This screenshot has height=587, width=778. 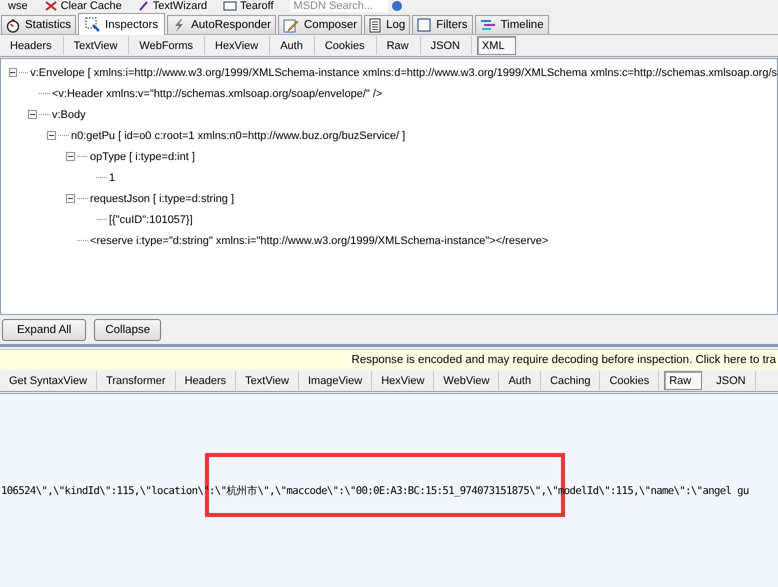 I want to click on toolbar-button: TextWizard, so click(x=173, y=6).